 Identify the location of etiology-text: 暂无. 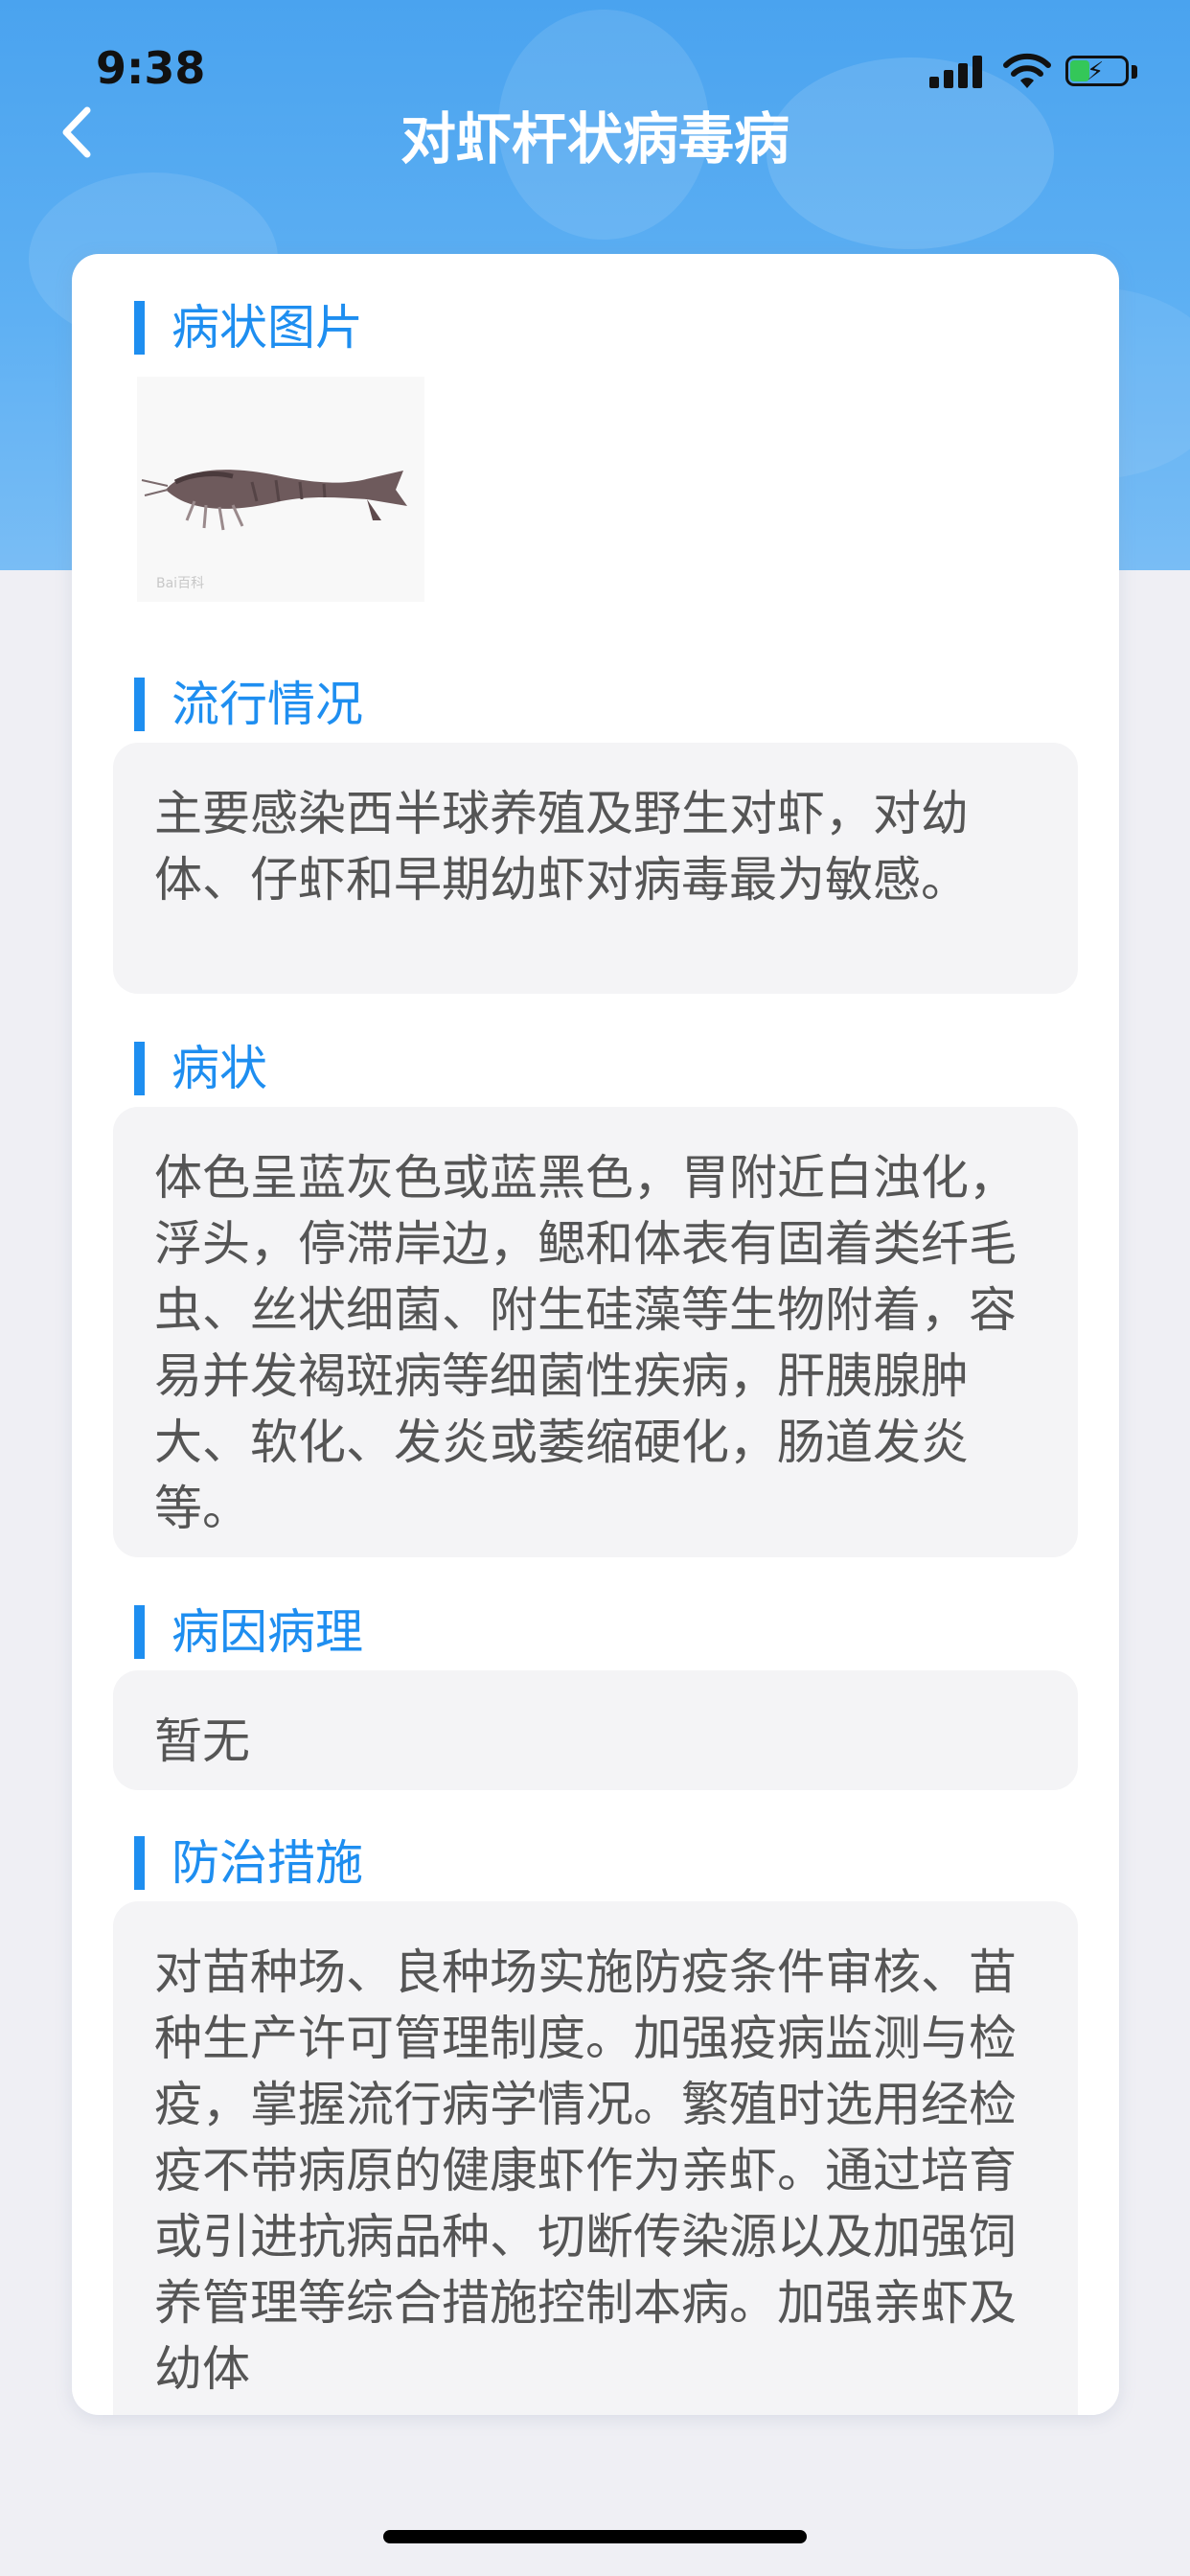
(202, 1741).